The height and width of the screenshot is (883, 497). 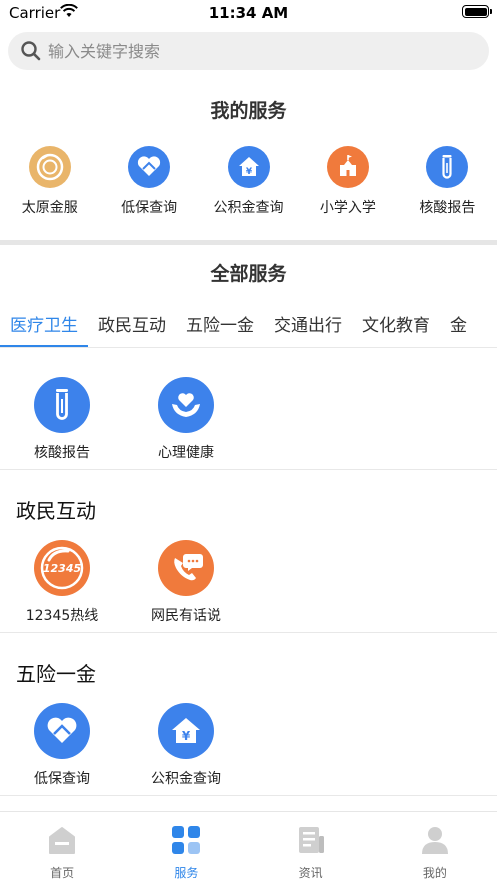 What do you see at coordinates (62, 873) in the screenshot?
I see `tabbar-label: 首页` at bounding box center [62, 873].